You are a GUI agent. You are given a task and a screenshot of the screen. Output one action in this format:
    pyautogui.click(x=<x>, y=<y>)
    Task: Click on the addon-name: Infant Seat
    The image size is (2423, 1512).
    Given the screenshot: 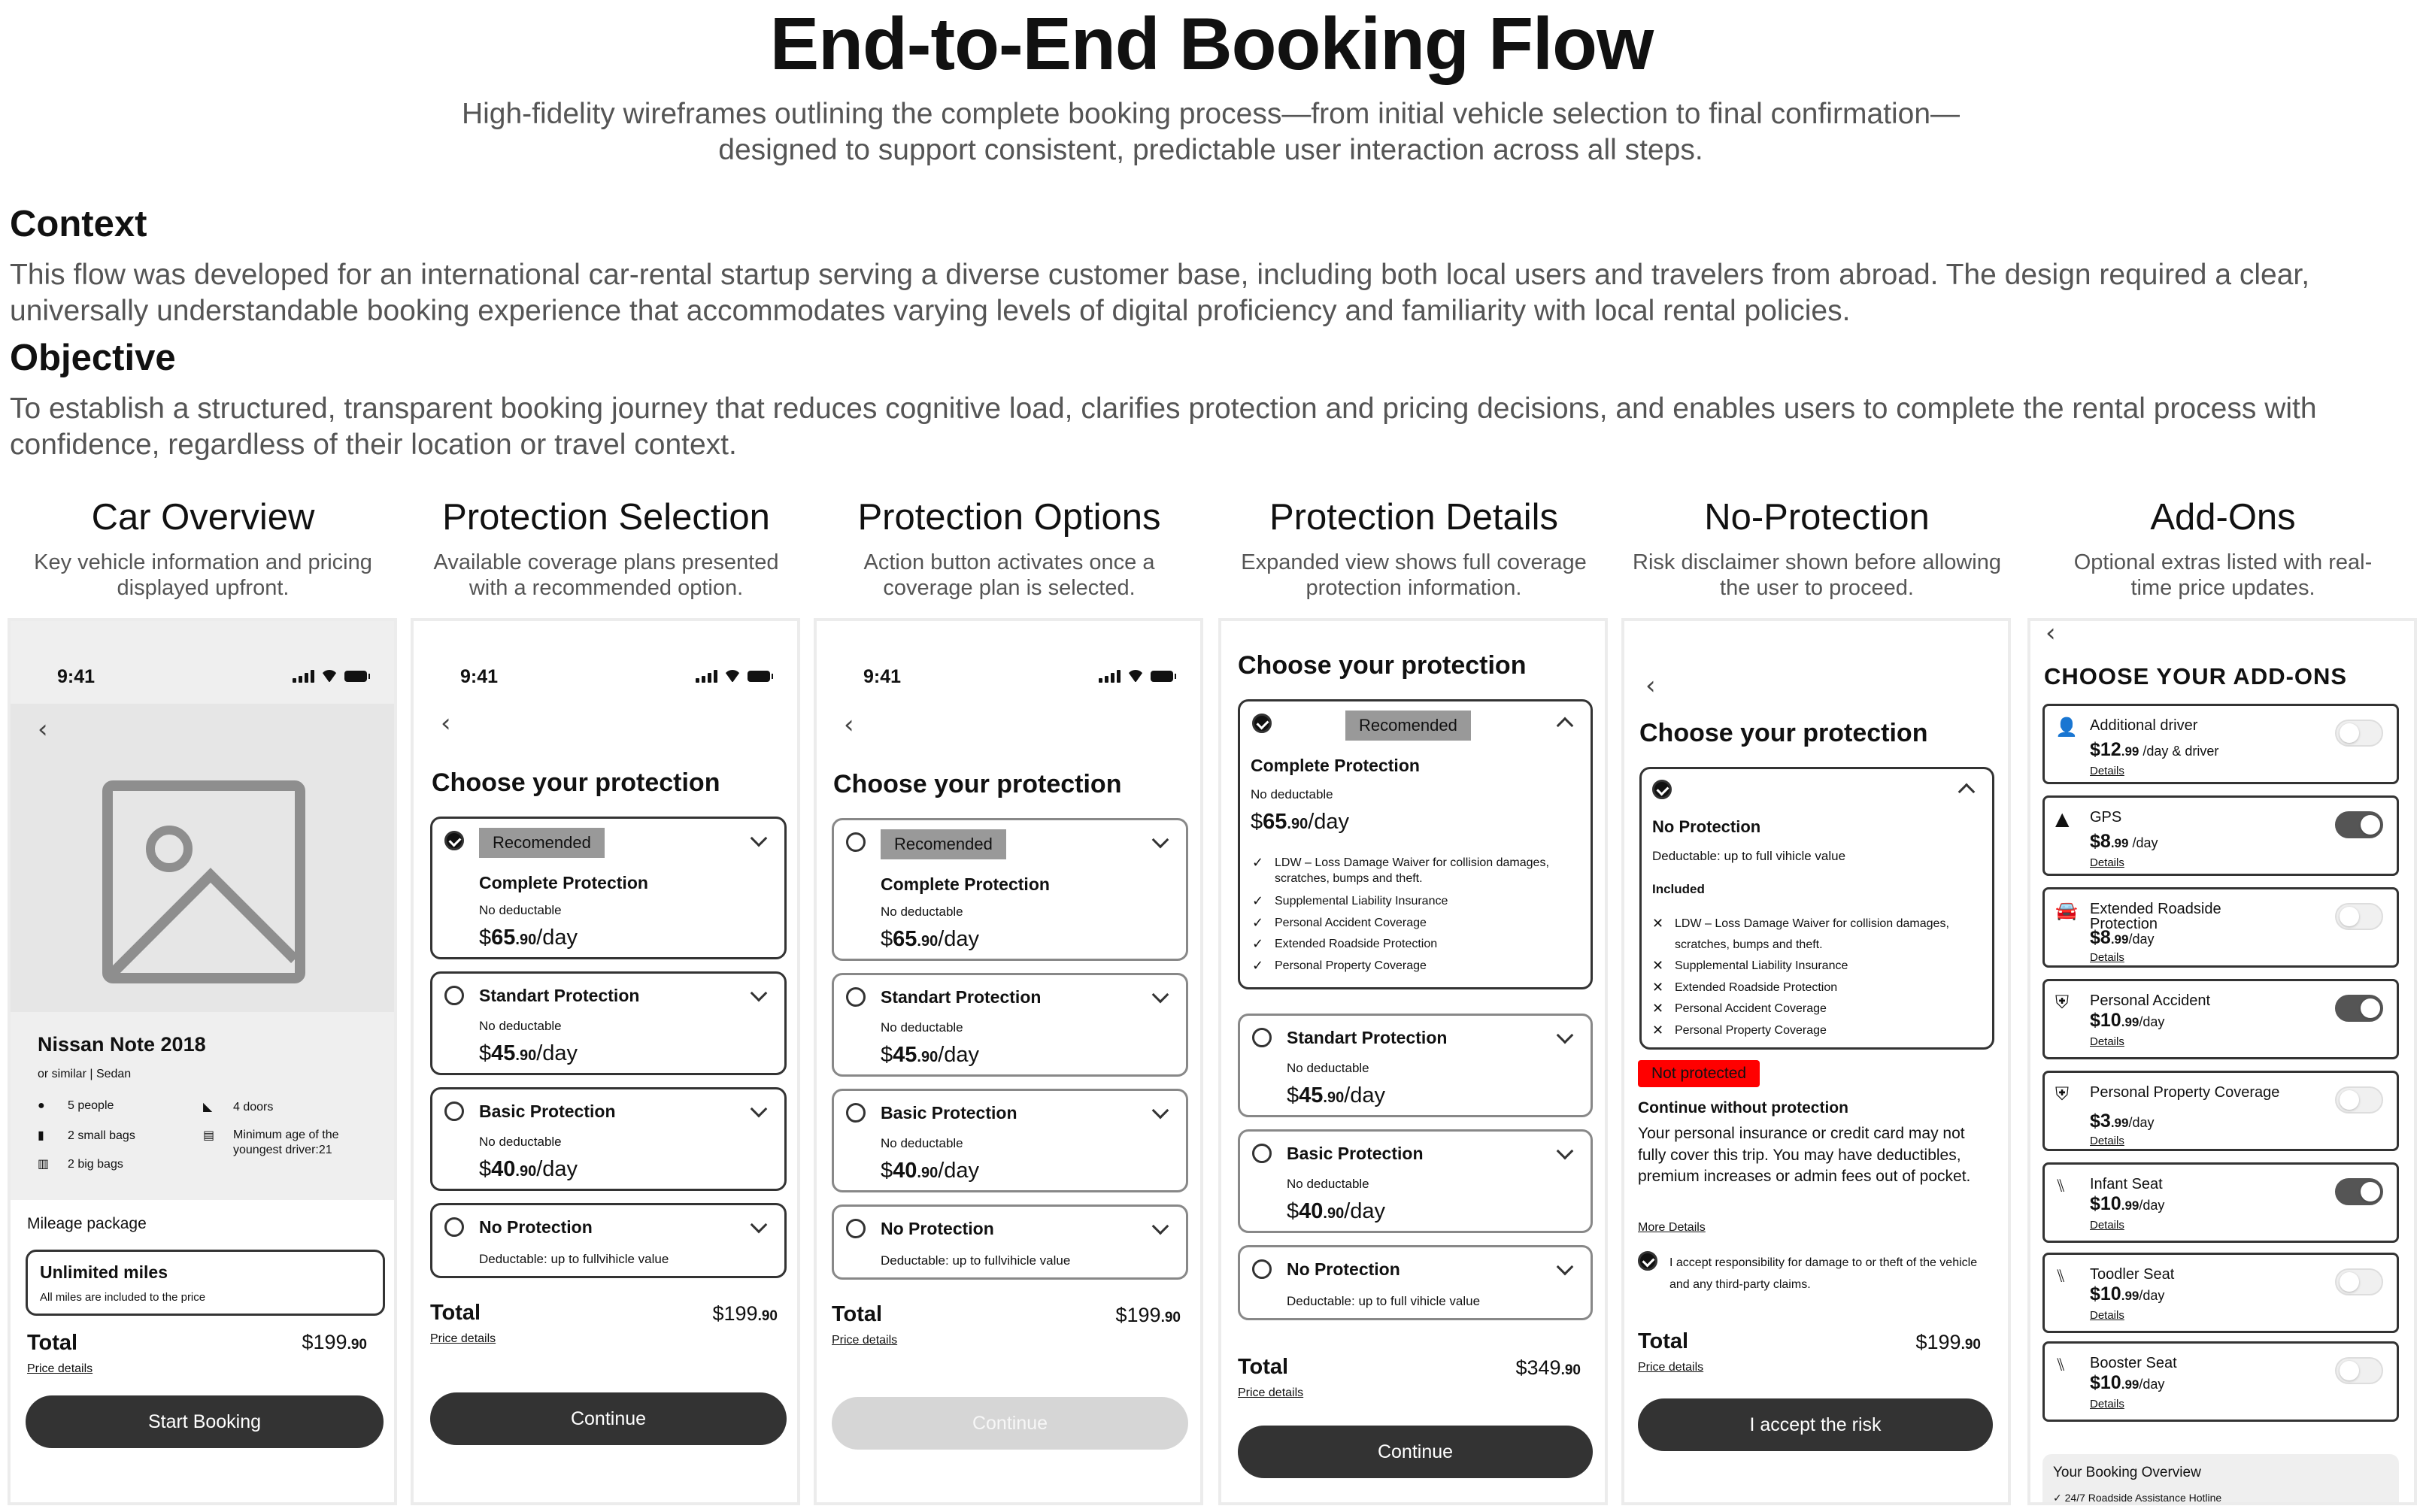 What is the action you would take?
    pyautogui.click(x=2126, y=1184)
    